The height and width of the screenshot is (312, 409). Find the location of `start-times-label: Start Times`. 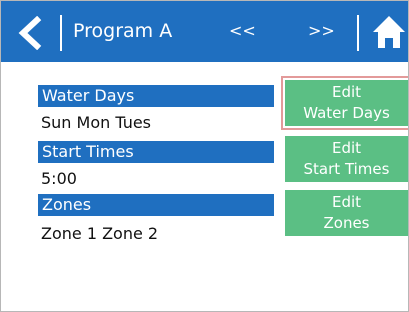

start-times-label: Start Times is located at coordinates (156, 152).